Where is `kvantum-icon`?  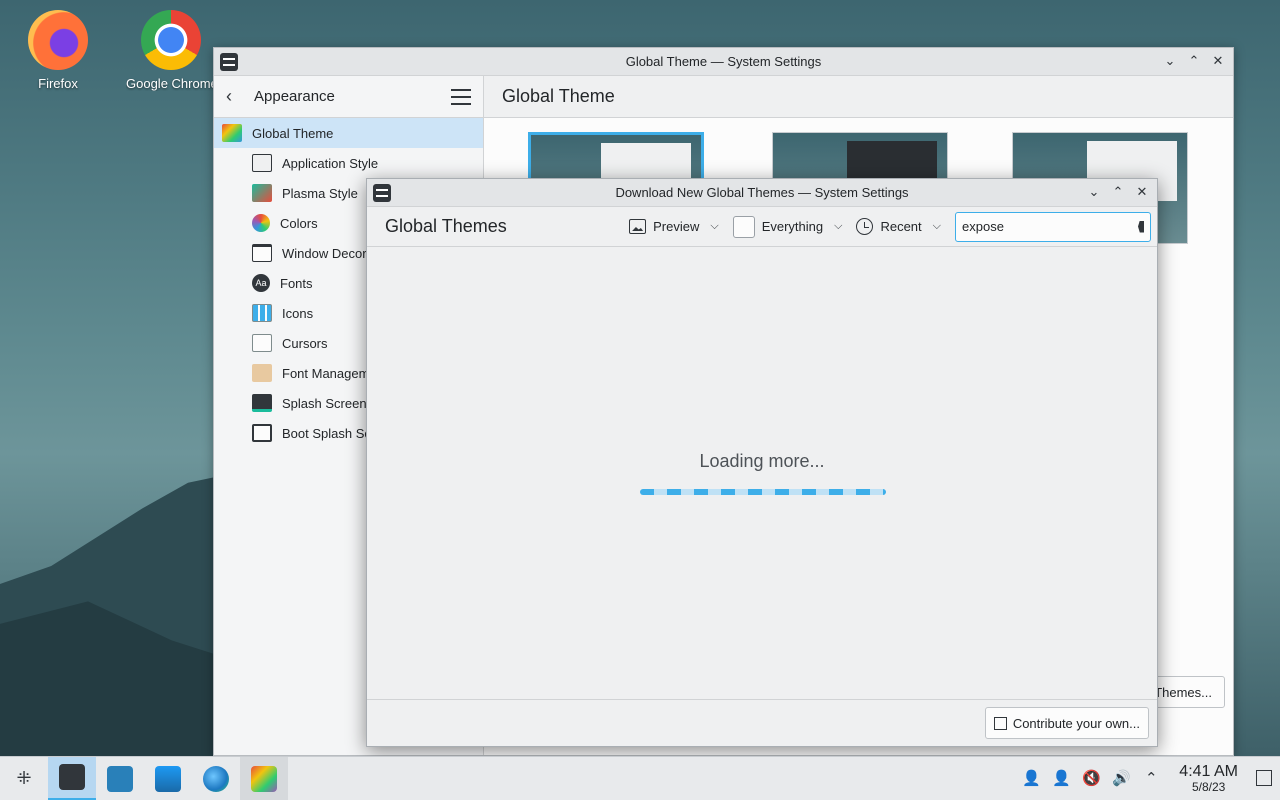
kvantum-icon is located at coordinates (264, 778).